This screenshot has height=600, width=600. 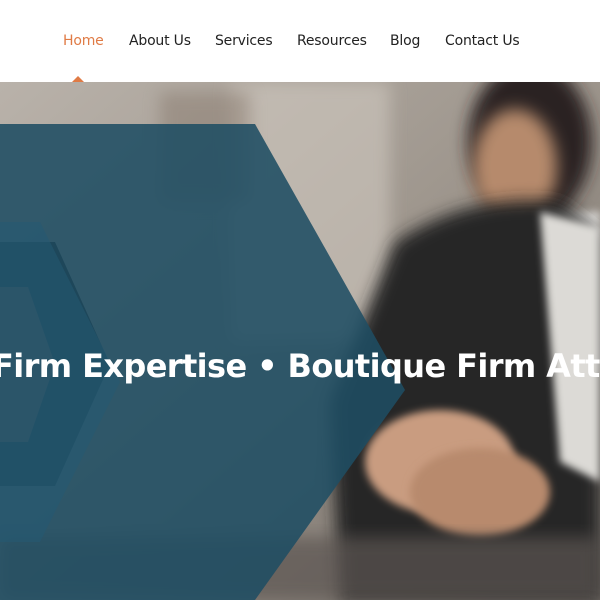 I want to click on nav-item-resources: Resources, so click(x=332, y=41).